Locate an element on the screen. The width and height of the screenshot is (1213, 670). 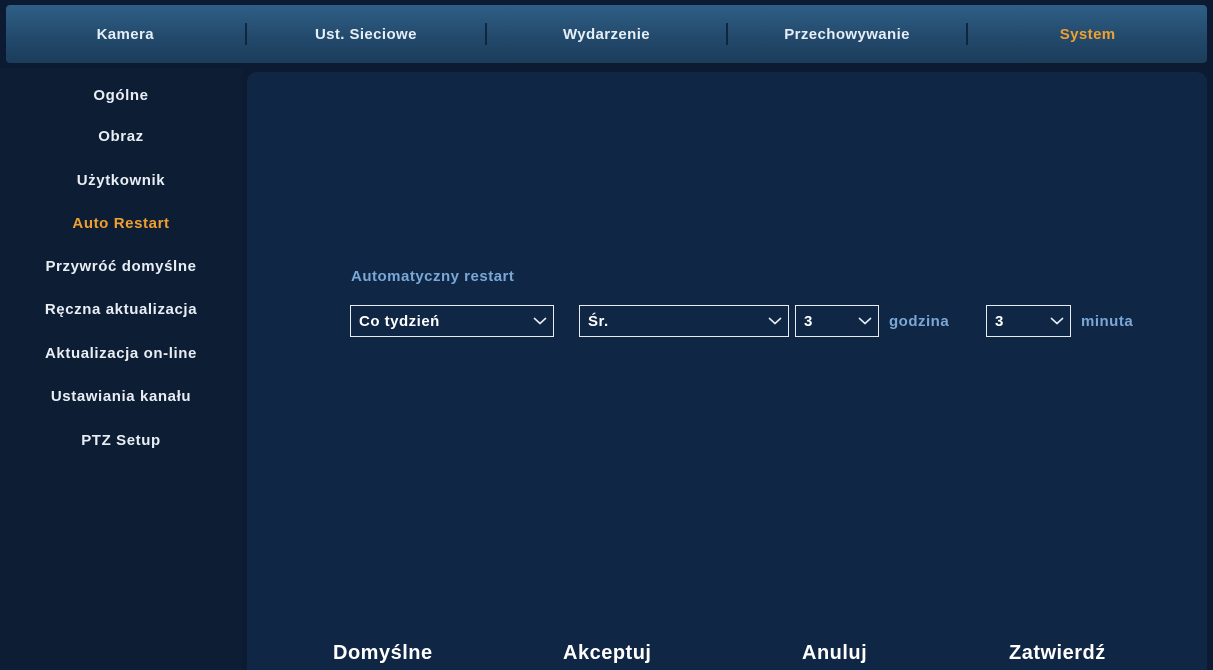
frequency-value: Co tydzień is located at coordinates (399, 321).